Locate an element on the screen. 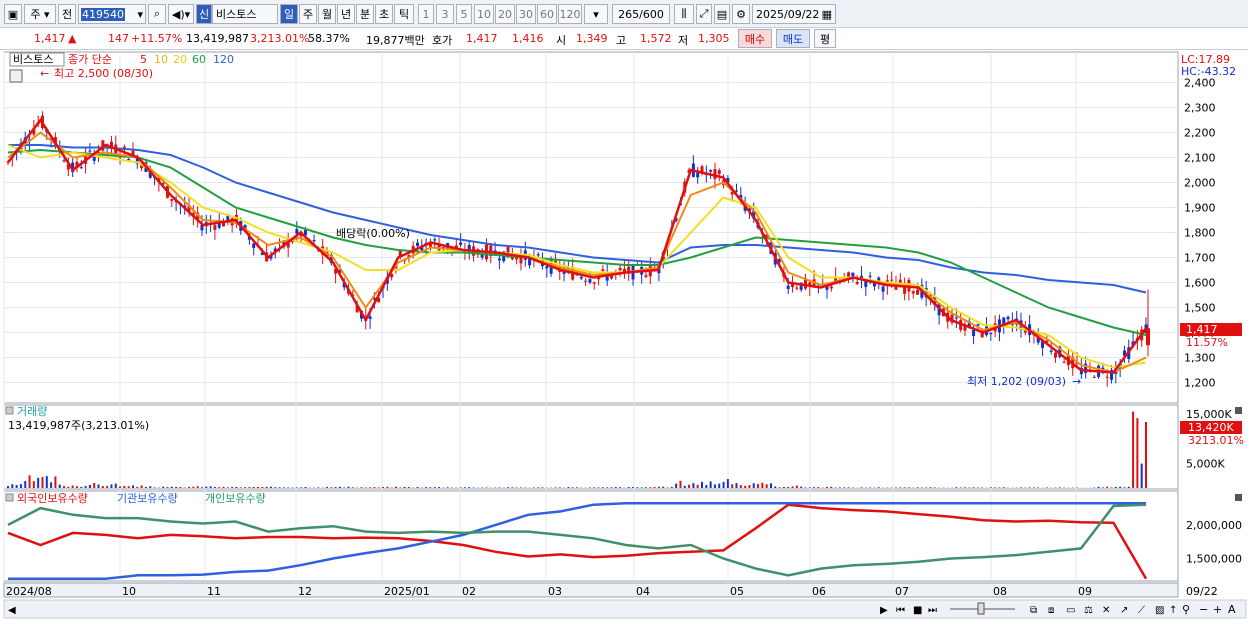  last-page-icon: ⏭ is located at coordinates (932, 610).